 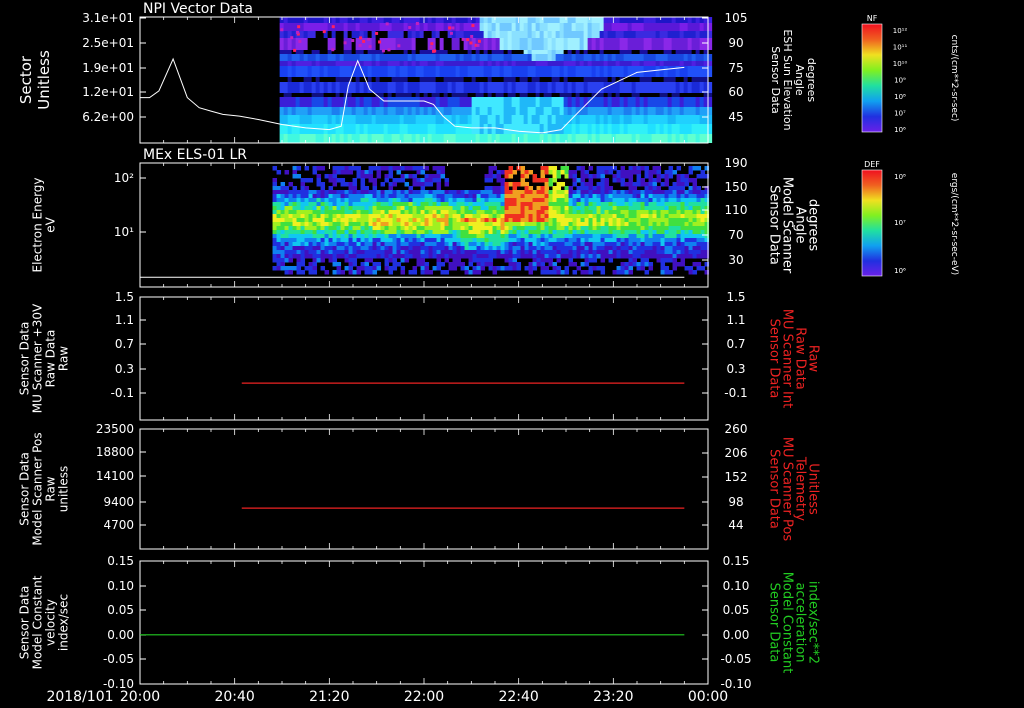 I want to click on y-tick-label: 23500, so click(x=115, y=429).